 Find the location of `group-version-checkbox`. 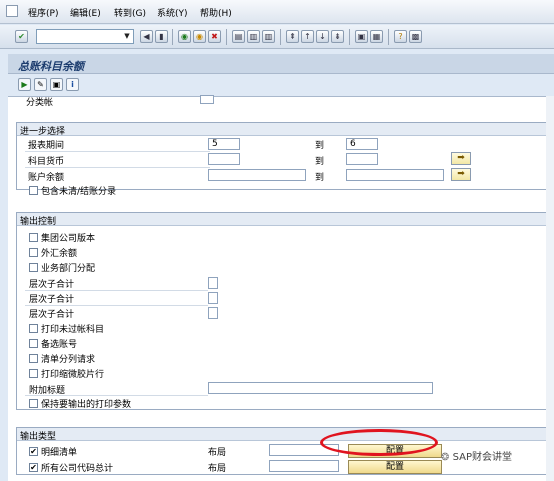

group-version-checkbox is located at coordinates (33, 237).